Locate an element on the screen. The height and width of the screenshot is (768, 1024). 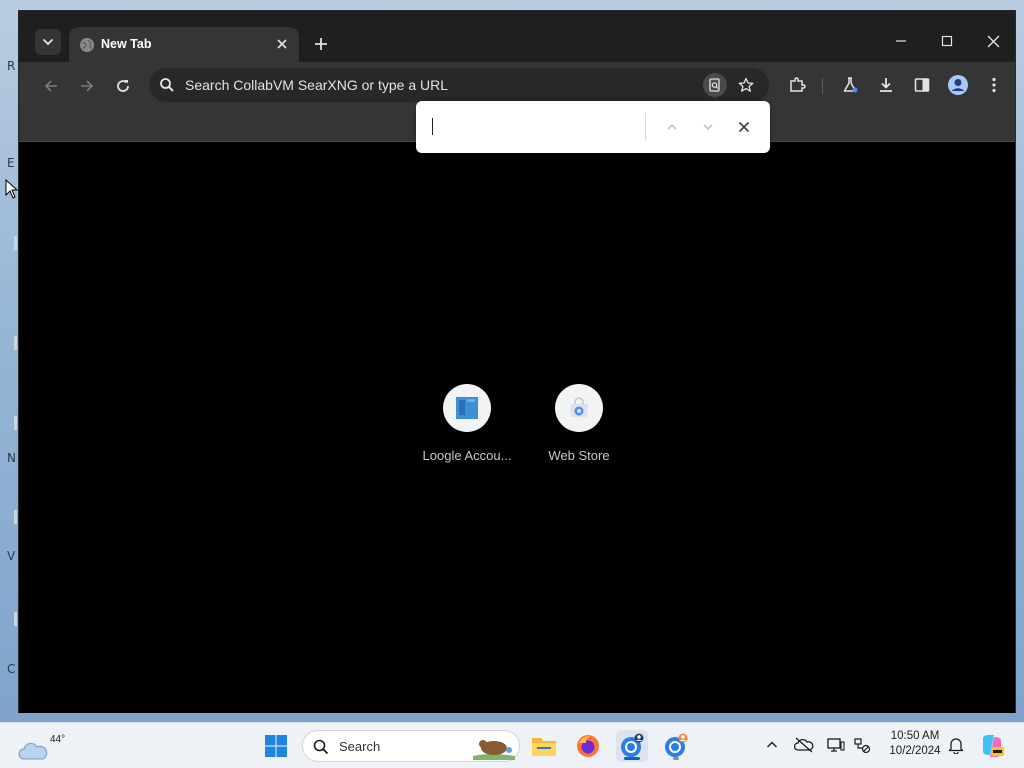
running-app-indicator is located at coordinates (676, 758).